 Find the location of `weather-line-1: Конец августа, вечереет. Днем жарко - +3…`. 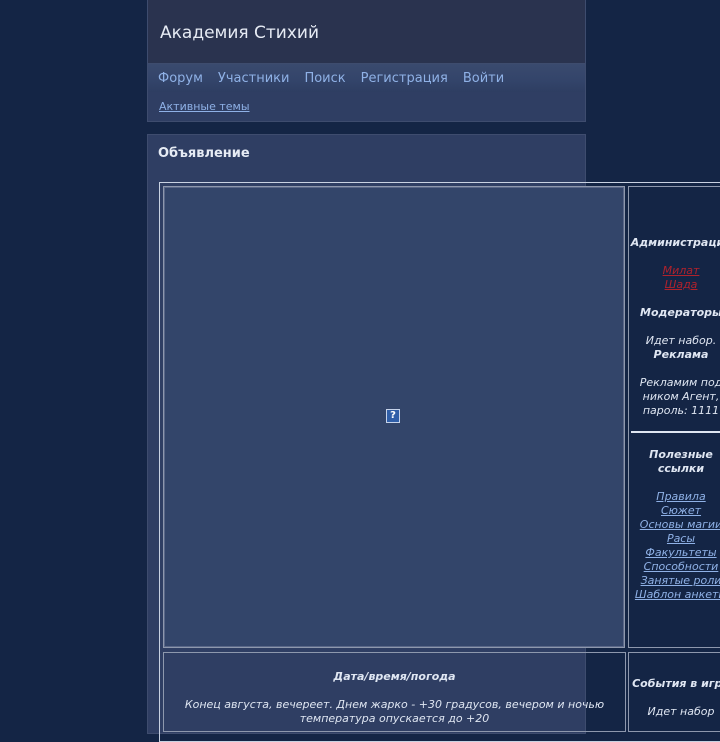

weather-line-1: Конец августа, вечереет. Днем жарко - +3… is located at coordinates (394, 704).